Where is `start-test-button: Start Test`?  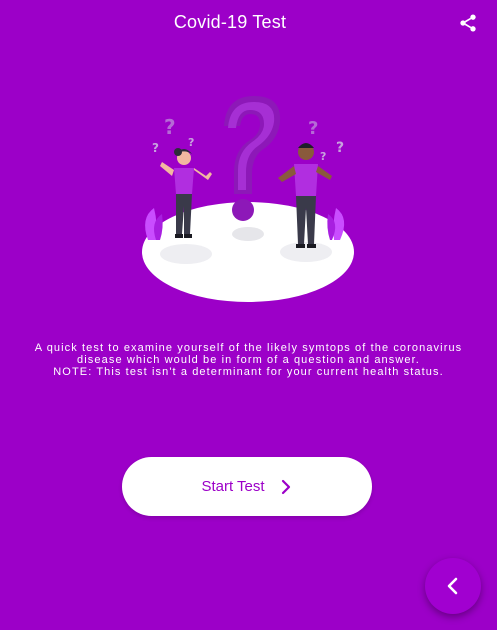
start-test-button: Start Test is located at coordinates (247, 486).